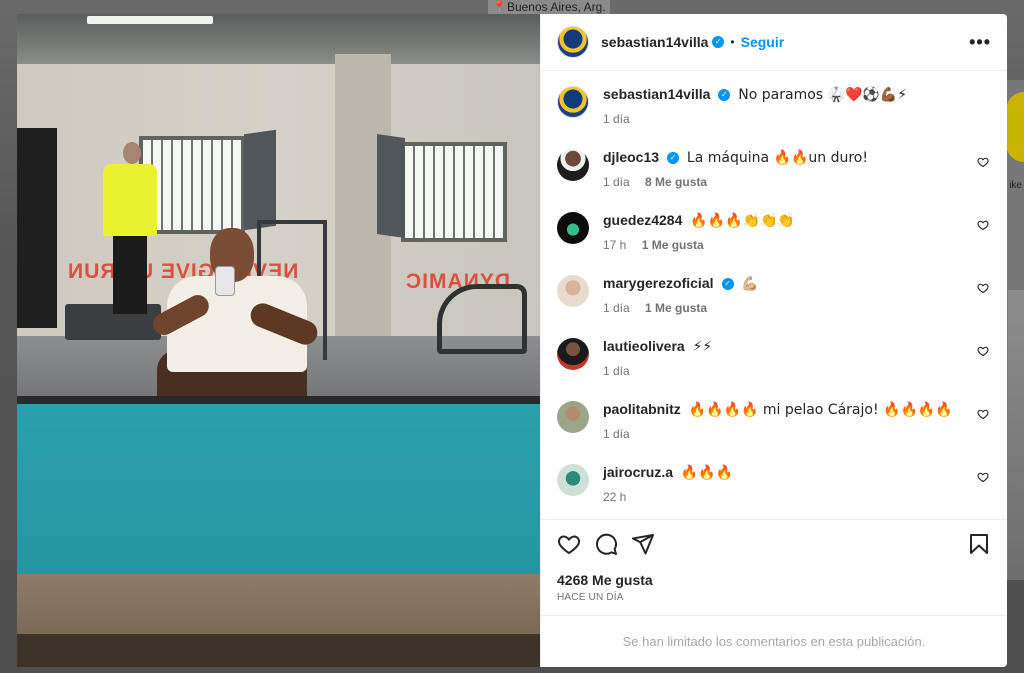 The image size is (1024, 673). What do you see at coordinates (702, 347) in the screenshot?
I see `comment-text: ⚡⚡` at bounding box center [702, 347].